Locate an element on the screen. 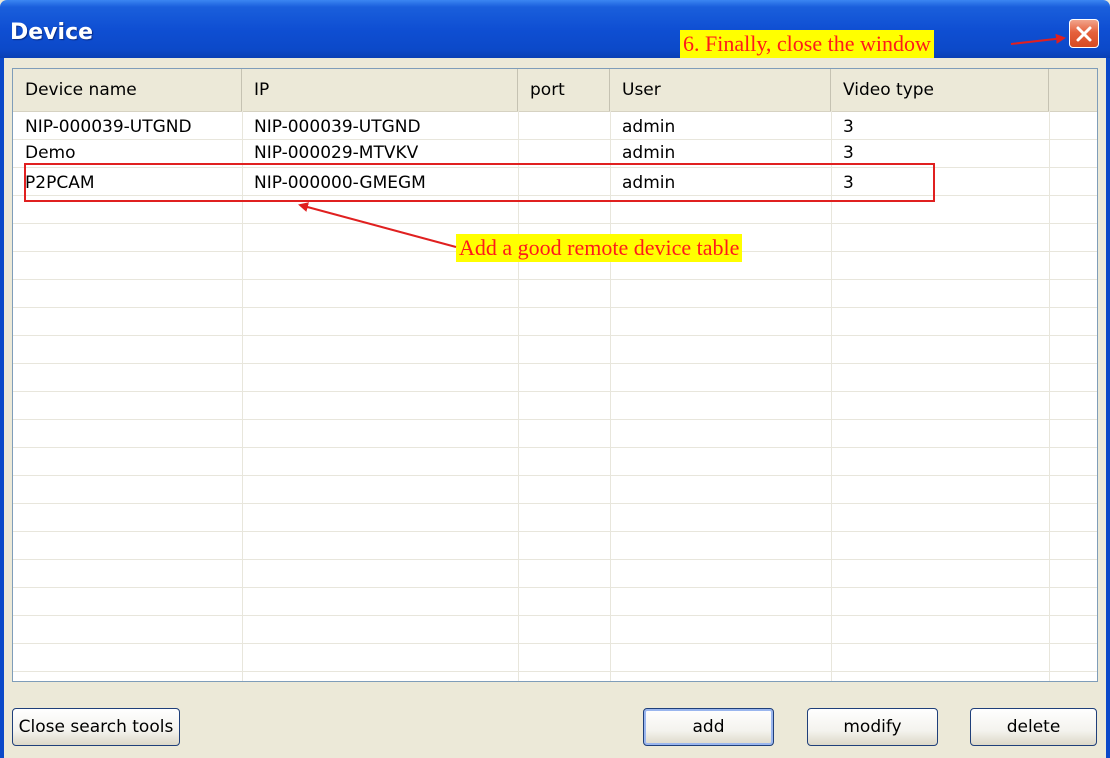  close-window-callout: 6. Finally, close the window is located at coordinates (807, 44).